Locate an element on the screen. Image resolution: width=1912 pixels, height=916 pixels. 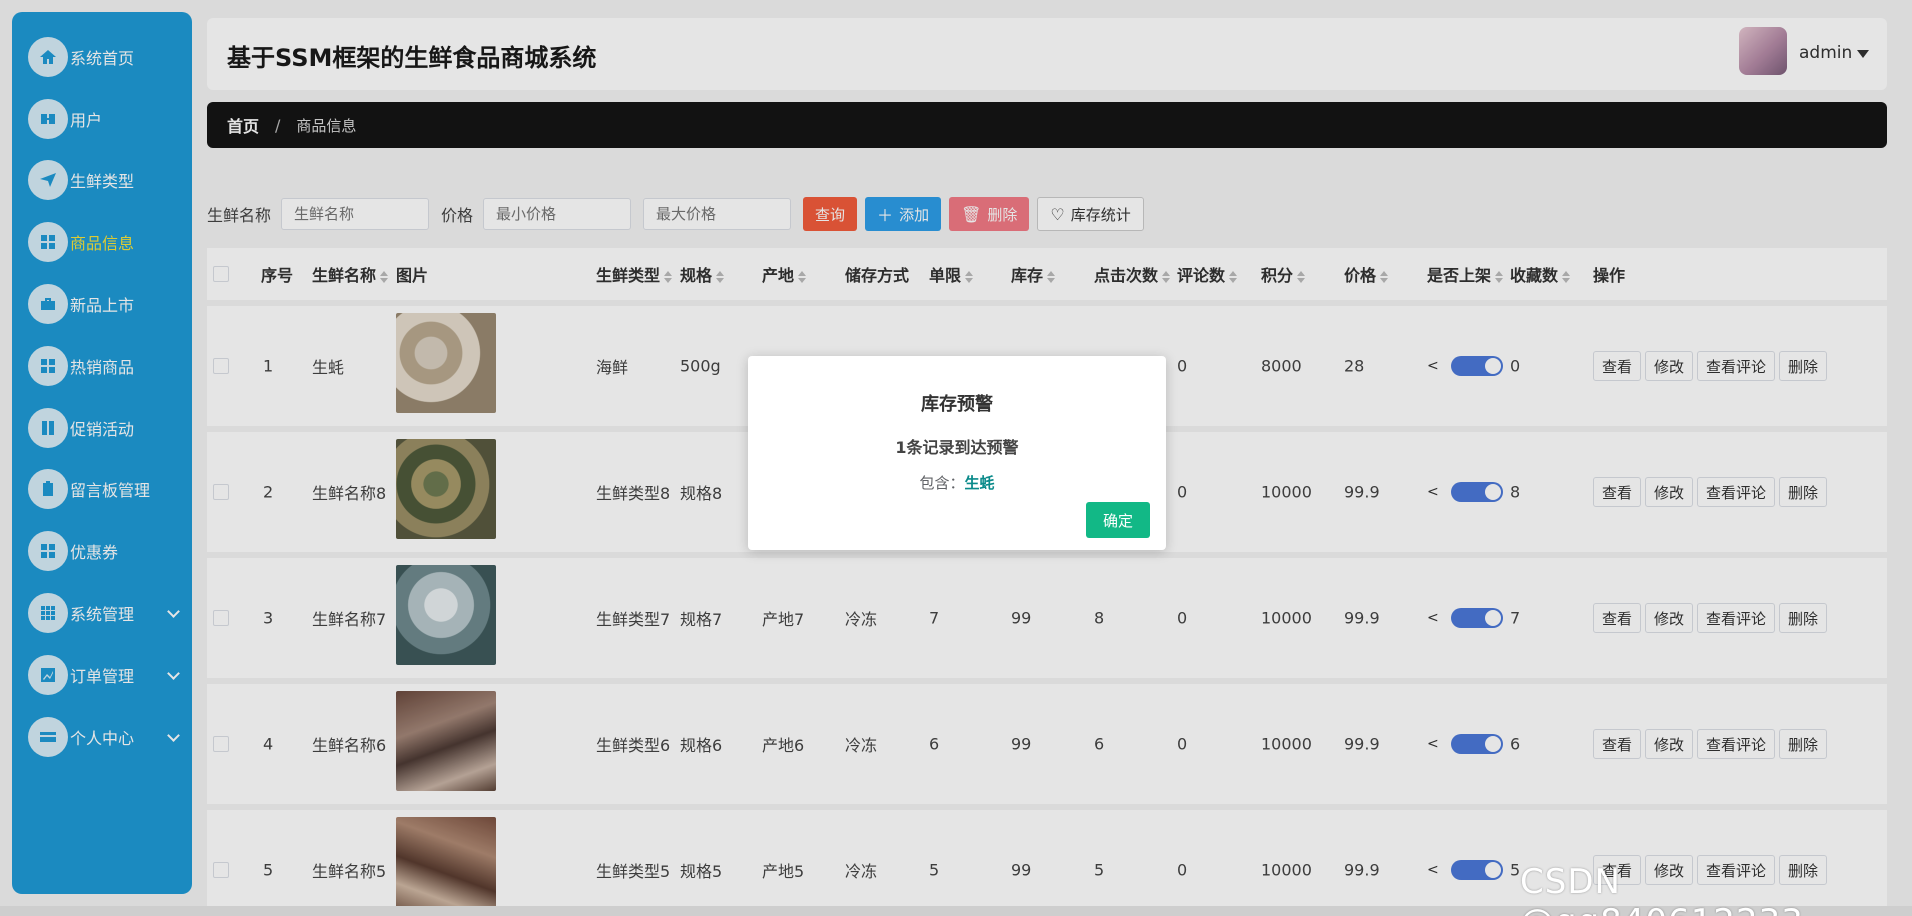
confirm-button: 确定 is located at coordinates (1118, 520).